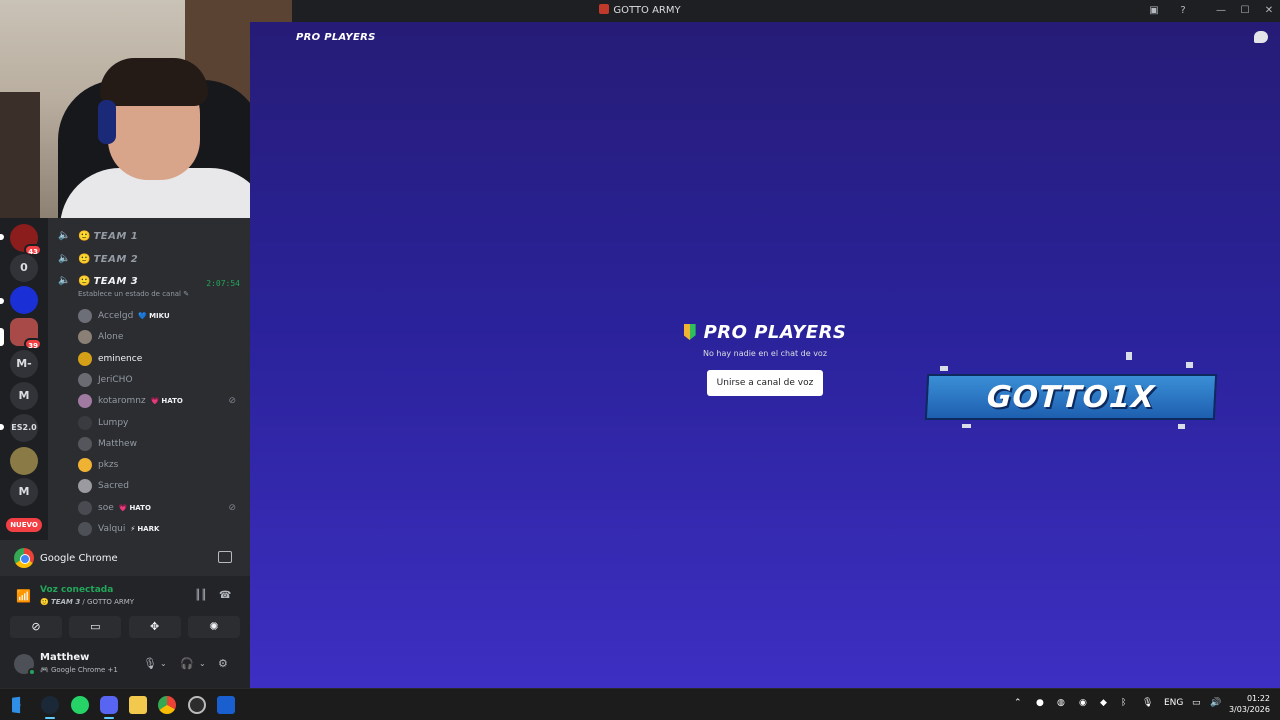  Describe the element at coordinates (115, 379) in the screenshot. I see `member-name: JeriCHO` at that location.